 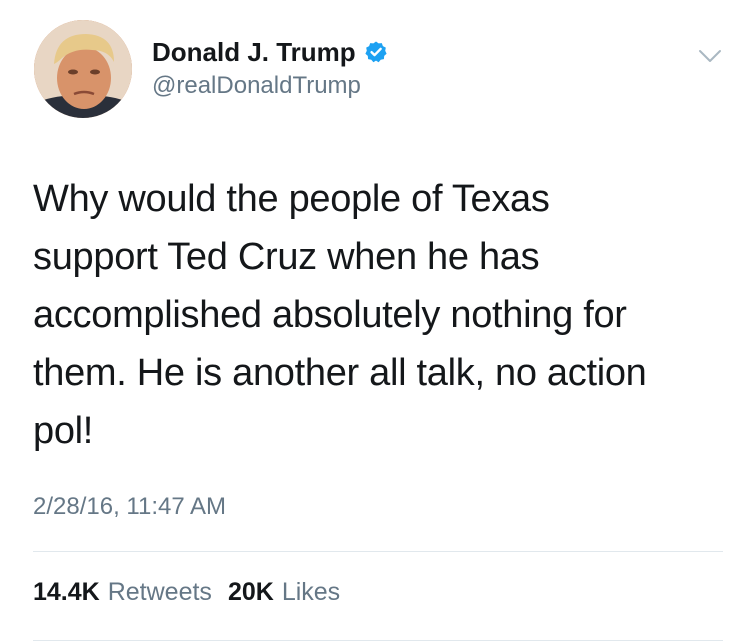 What do you see at coordinates (340, 373) in the screenshot?
I see `tweet-text-line: them. He is another all talk, no action` at bounding box center [340, 373].